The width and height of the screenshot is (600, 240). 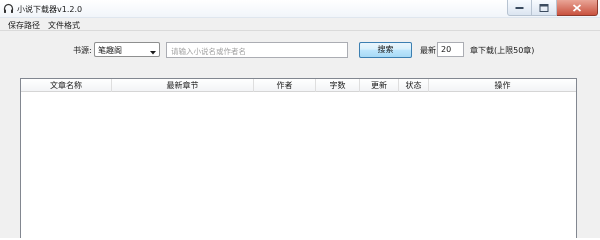 What do you see at coordinates (428, 50) in the screenshot?
I see `latest-label: 最新` at bounding box center [428, 50].